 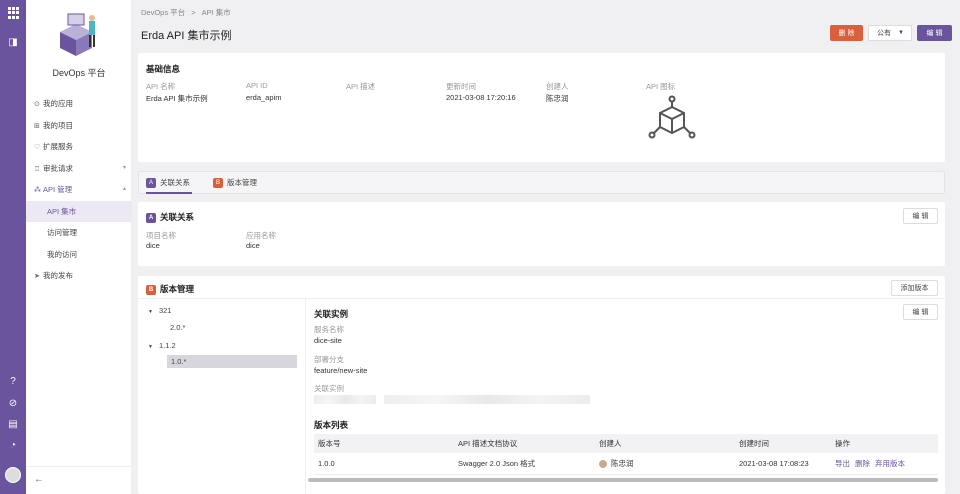 What do you see at coordinates (846, 33) in the screenshot?
I see `delete-button: 删 除` at bounding box center [846, 33].